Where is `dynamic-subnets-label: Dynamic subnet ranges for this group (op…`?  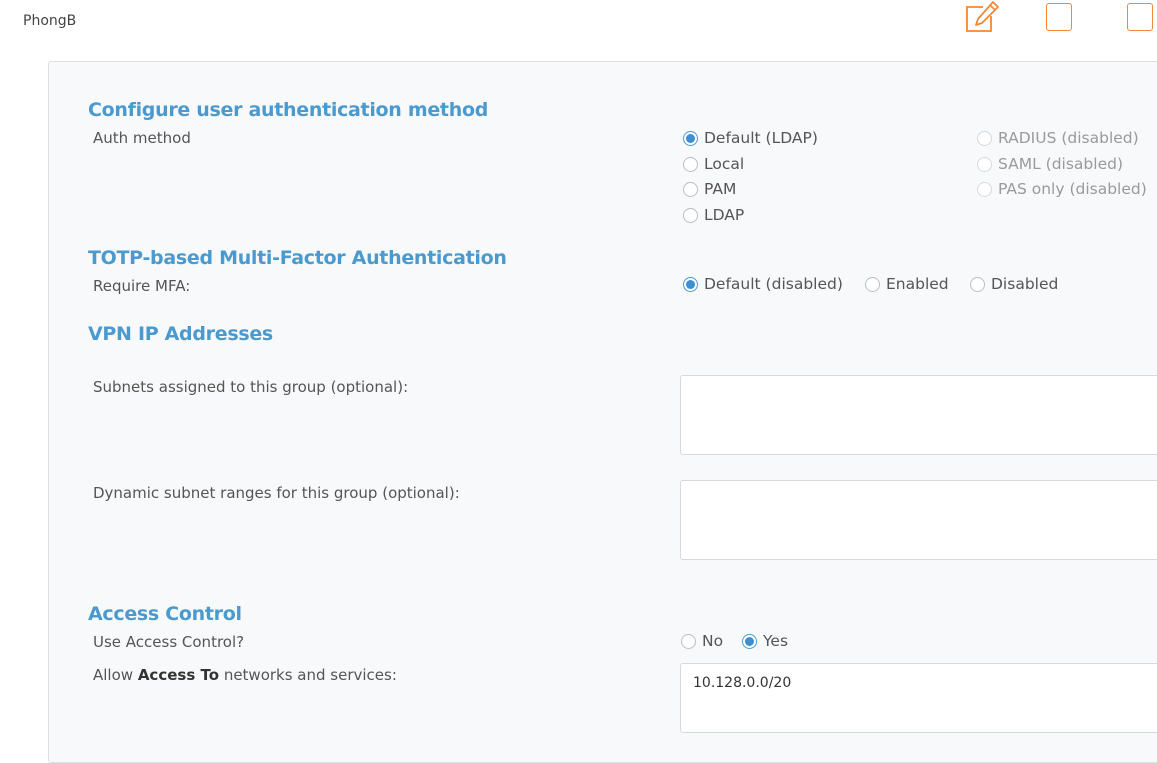
dynamic-subnets-label: Dynamic subnet ranges for this group (op… is located at coordinates (276, 493).